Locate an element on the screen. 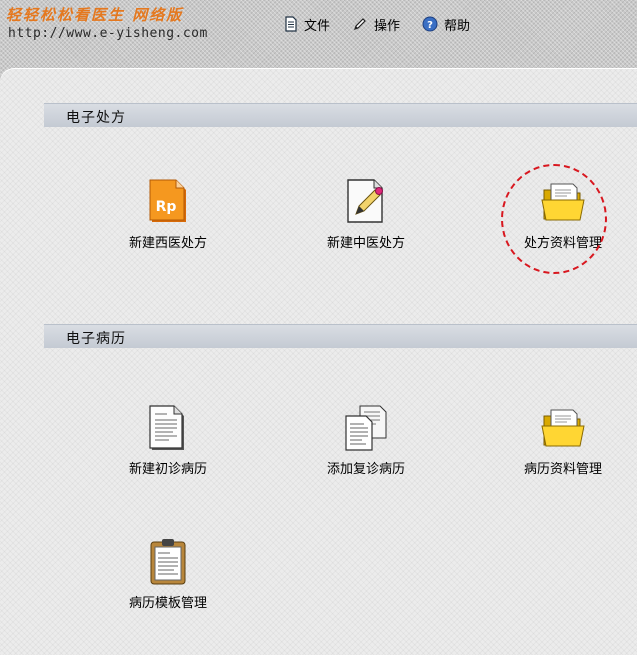 The height and width of the screenshot is (655, 637). tile-label: 添加复诊病历 is located at coordinates (365, 469).